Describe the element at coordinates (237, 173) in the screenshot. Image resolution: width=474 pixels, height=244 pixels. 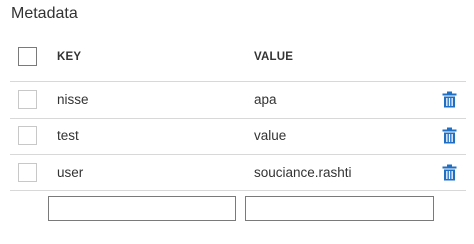
I see `table-row: user souciance.rashti` at that location.